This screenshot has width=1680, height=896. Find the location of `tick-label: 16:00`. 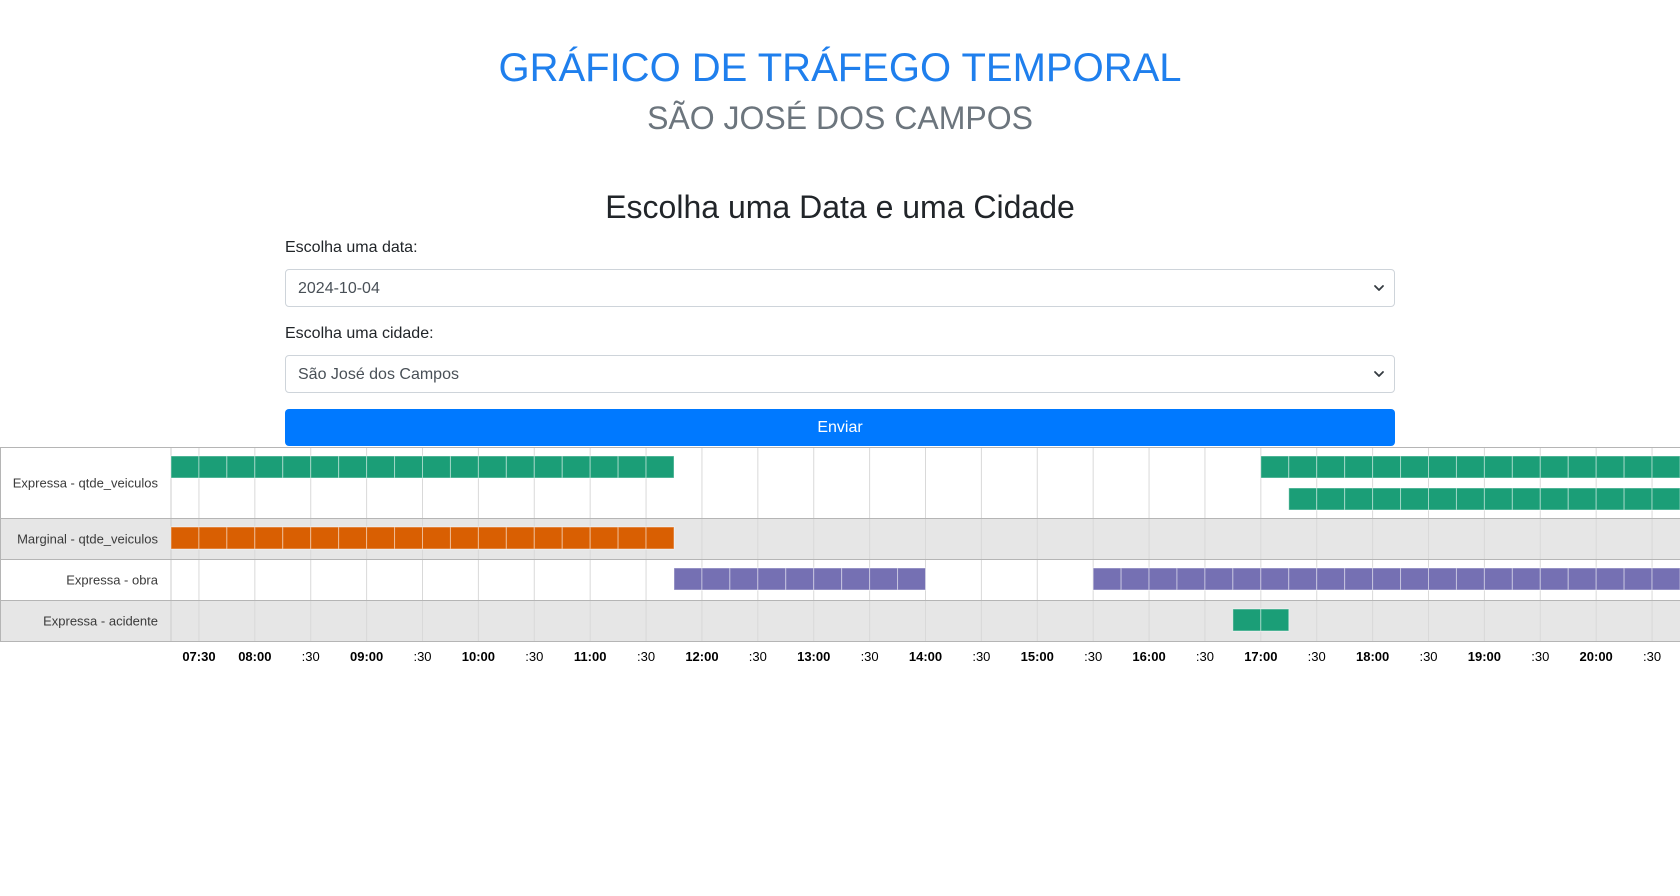

tick-label: 16:00 is located at coordinates (1148, 656).